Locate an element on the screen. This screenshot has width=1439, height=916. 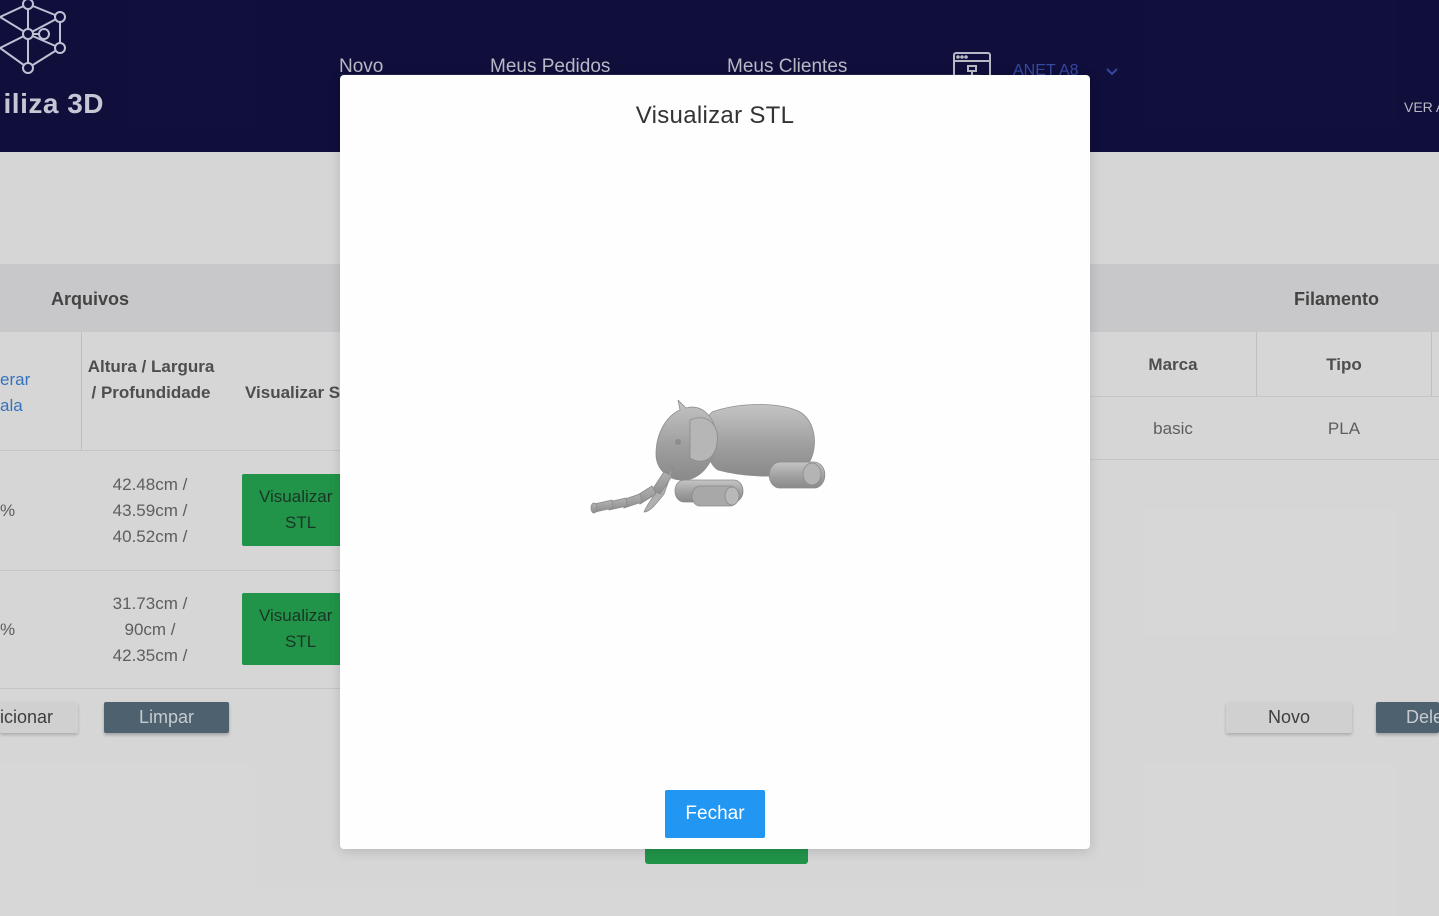
stl-3d-viewer is located at coordinates (715, 462).